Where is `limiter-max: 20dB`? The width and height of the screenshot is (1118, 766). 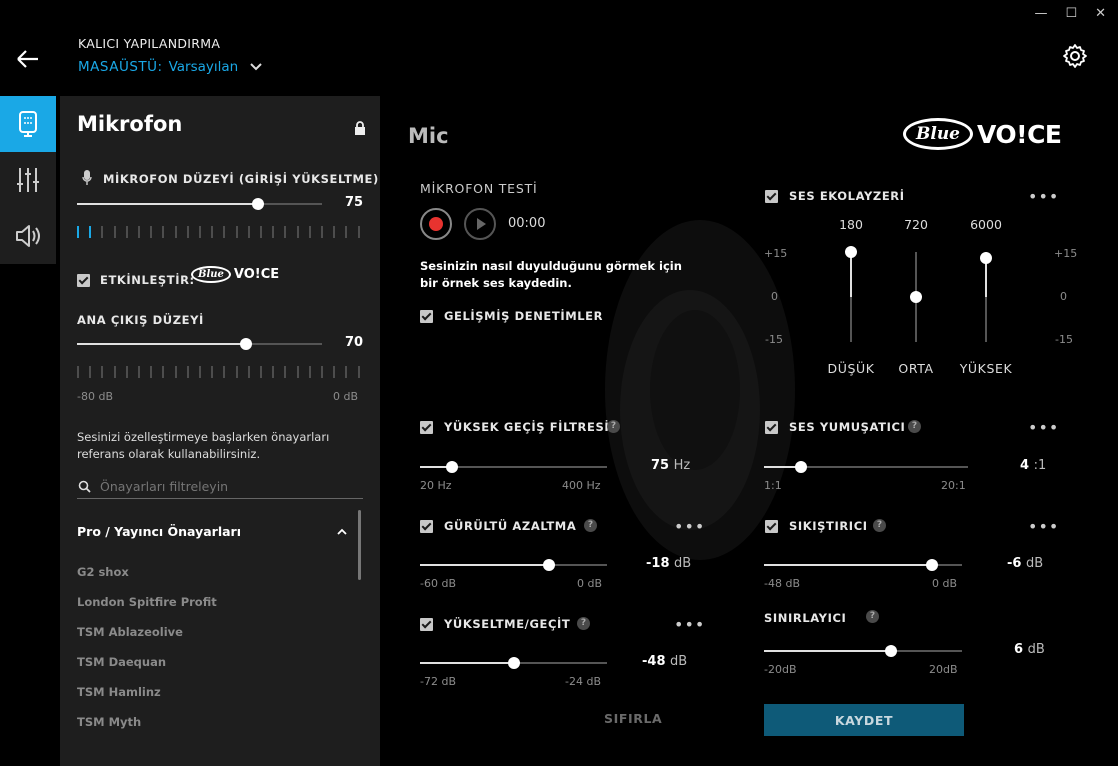
limiter-max: 20dB is located at coordinates (943, 669).